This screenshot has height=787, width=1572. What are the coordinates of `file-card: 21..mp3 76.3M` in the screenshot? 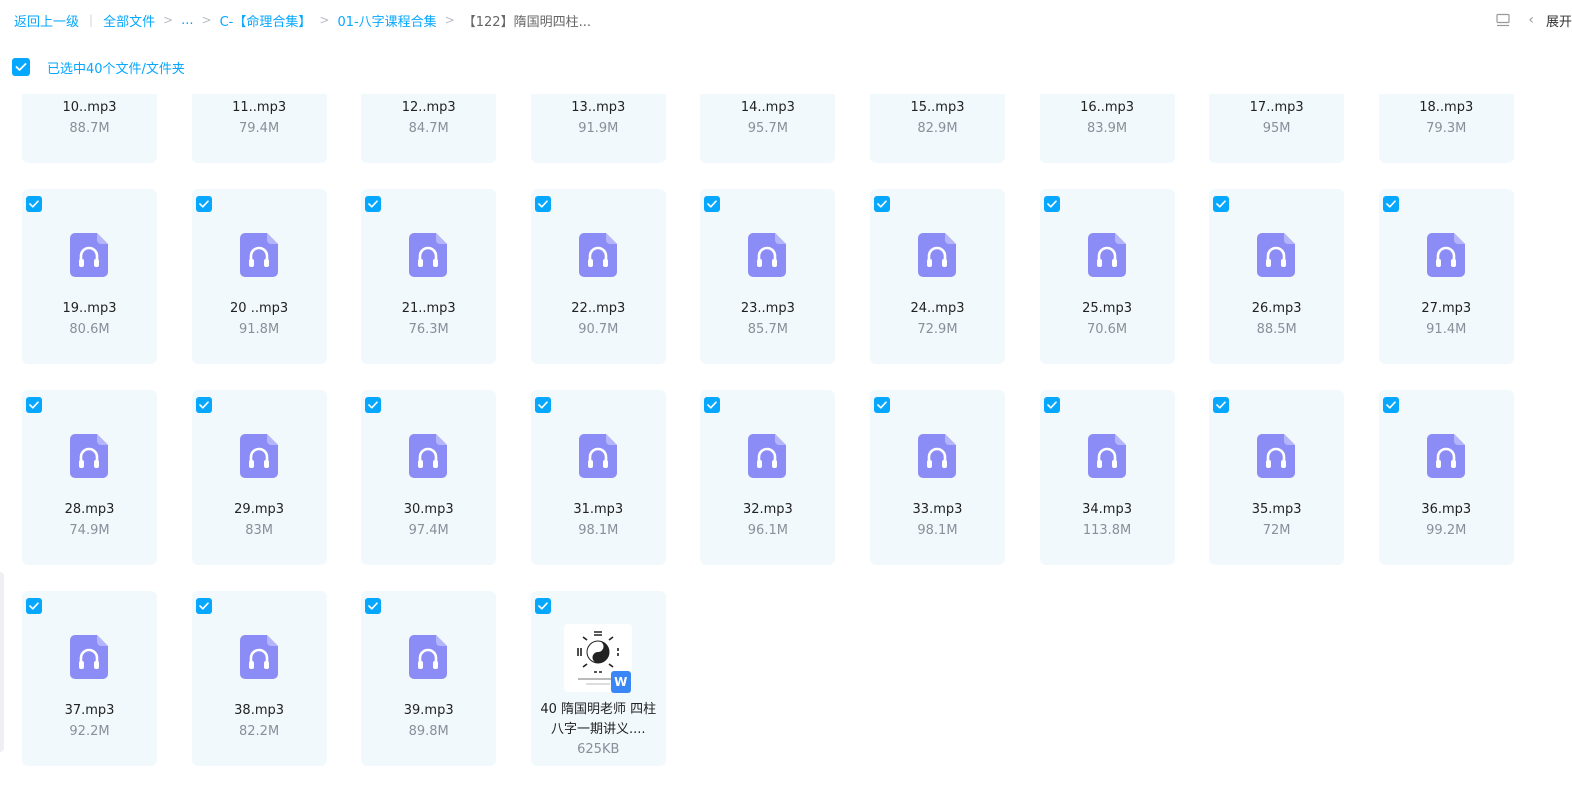 It's located at (429, 276).